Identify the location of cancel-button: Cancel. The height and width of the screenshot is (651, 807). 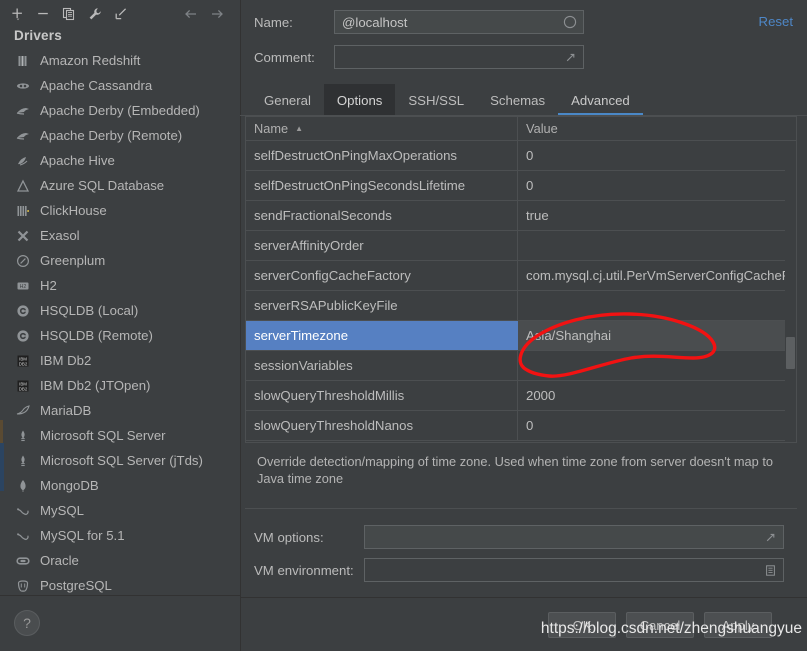
(660, 625).